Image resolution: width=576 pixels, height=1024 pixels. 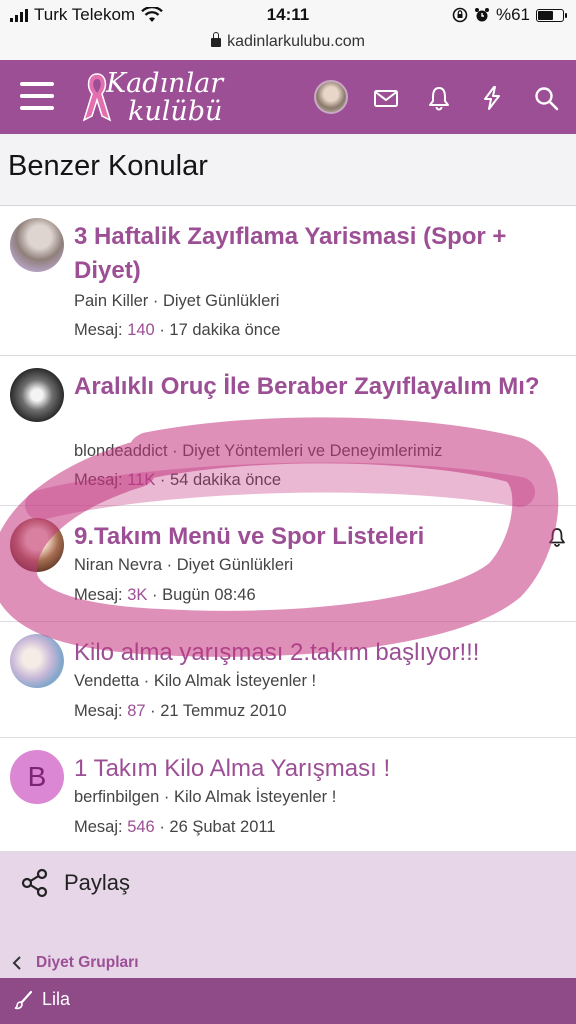 What do you see at coordinates (37, 777) in the screenshot?
I see `thread-author-avatar: B` at bounding box center [37, 777].